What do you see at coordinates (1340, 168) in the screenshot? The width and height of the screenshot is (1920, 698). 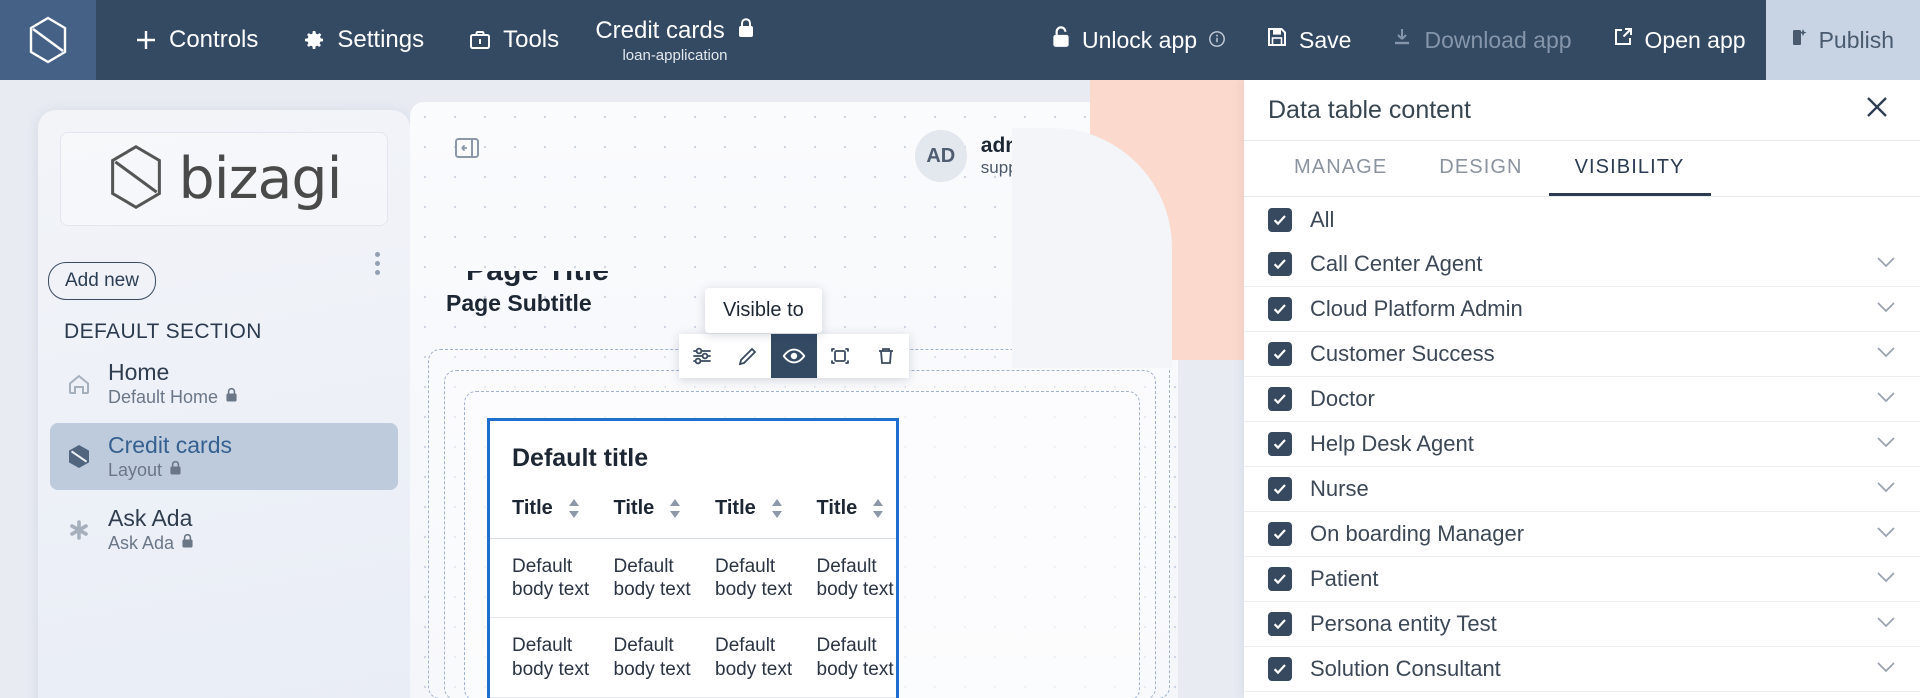 I see `tab-manage: MANAGE` at bounding box center [1340, 168].